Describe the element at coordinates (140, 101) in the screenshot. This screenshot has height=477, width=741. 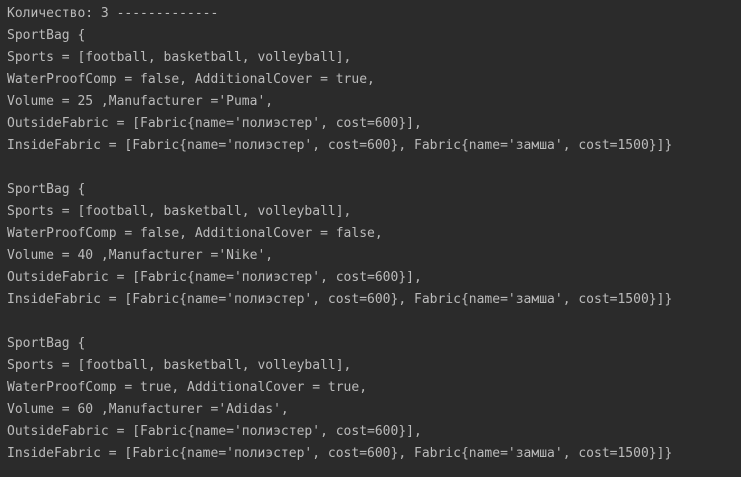
I see `bag-1-volume-line: Volume = 25 ,Manufacturer ='Puma',` at that location.